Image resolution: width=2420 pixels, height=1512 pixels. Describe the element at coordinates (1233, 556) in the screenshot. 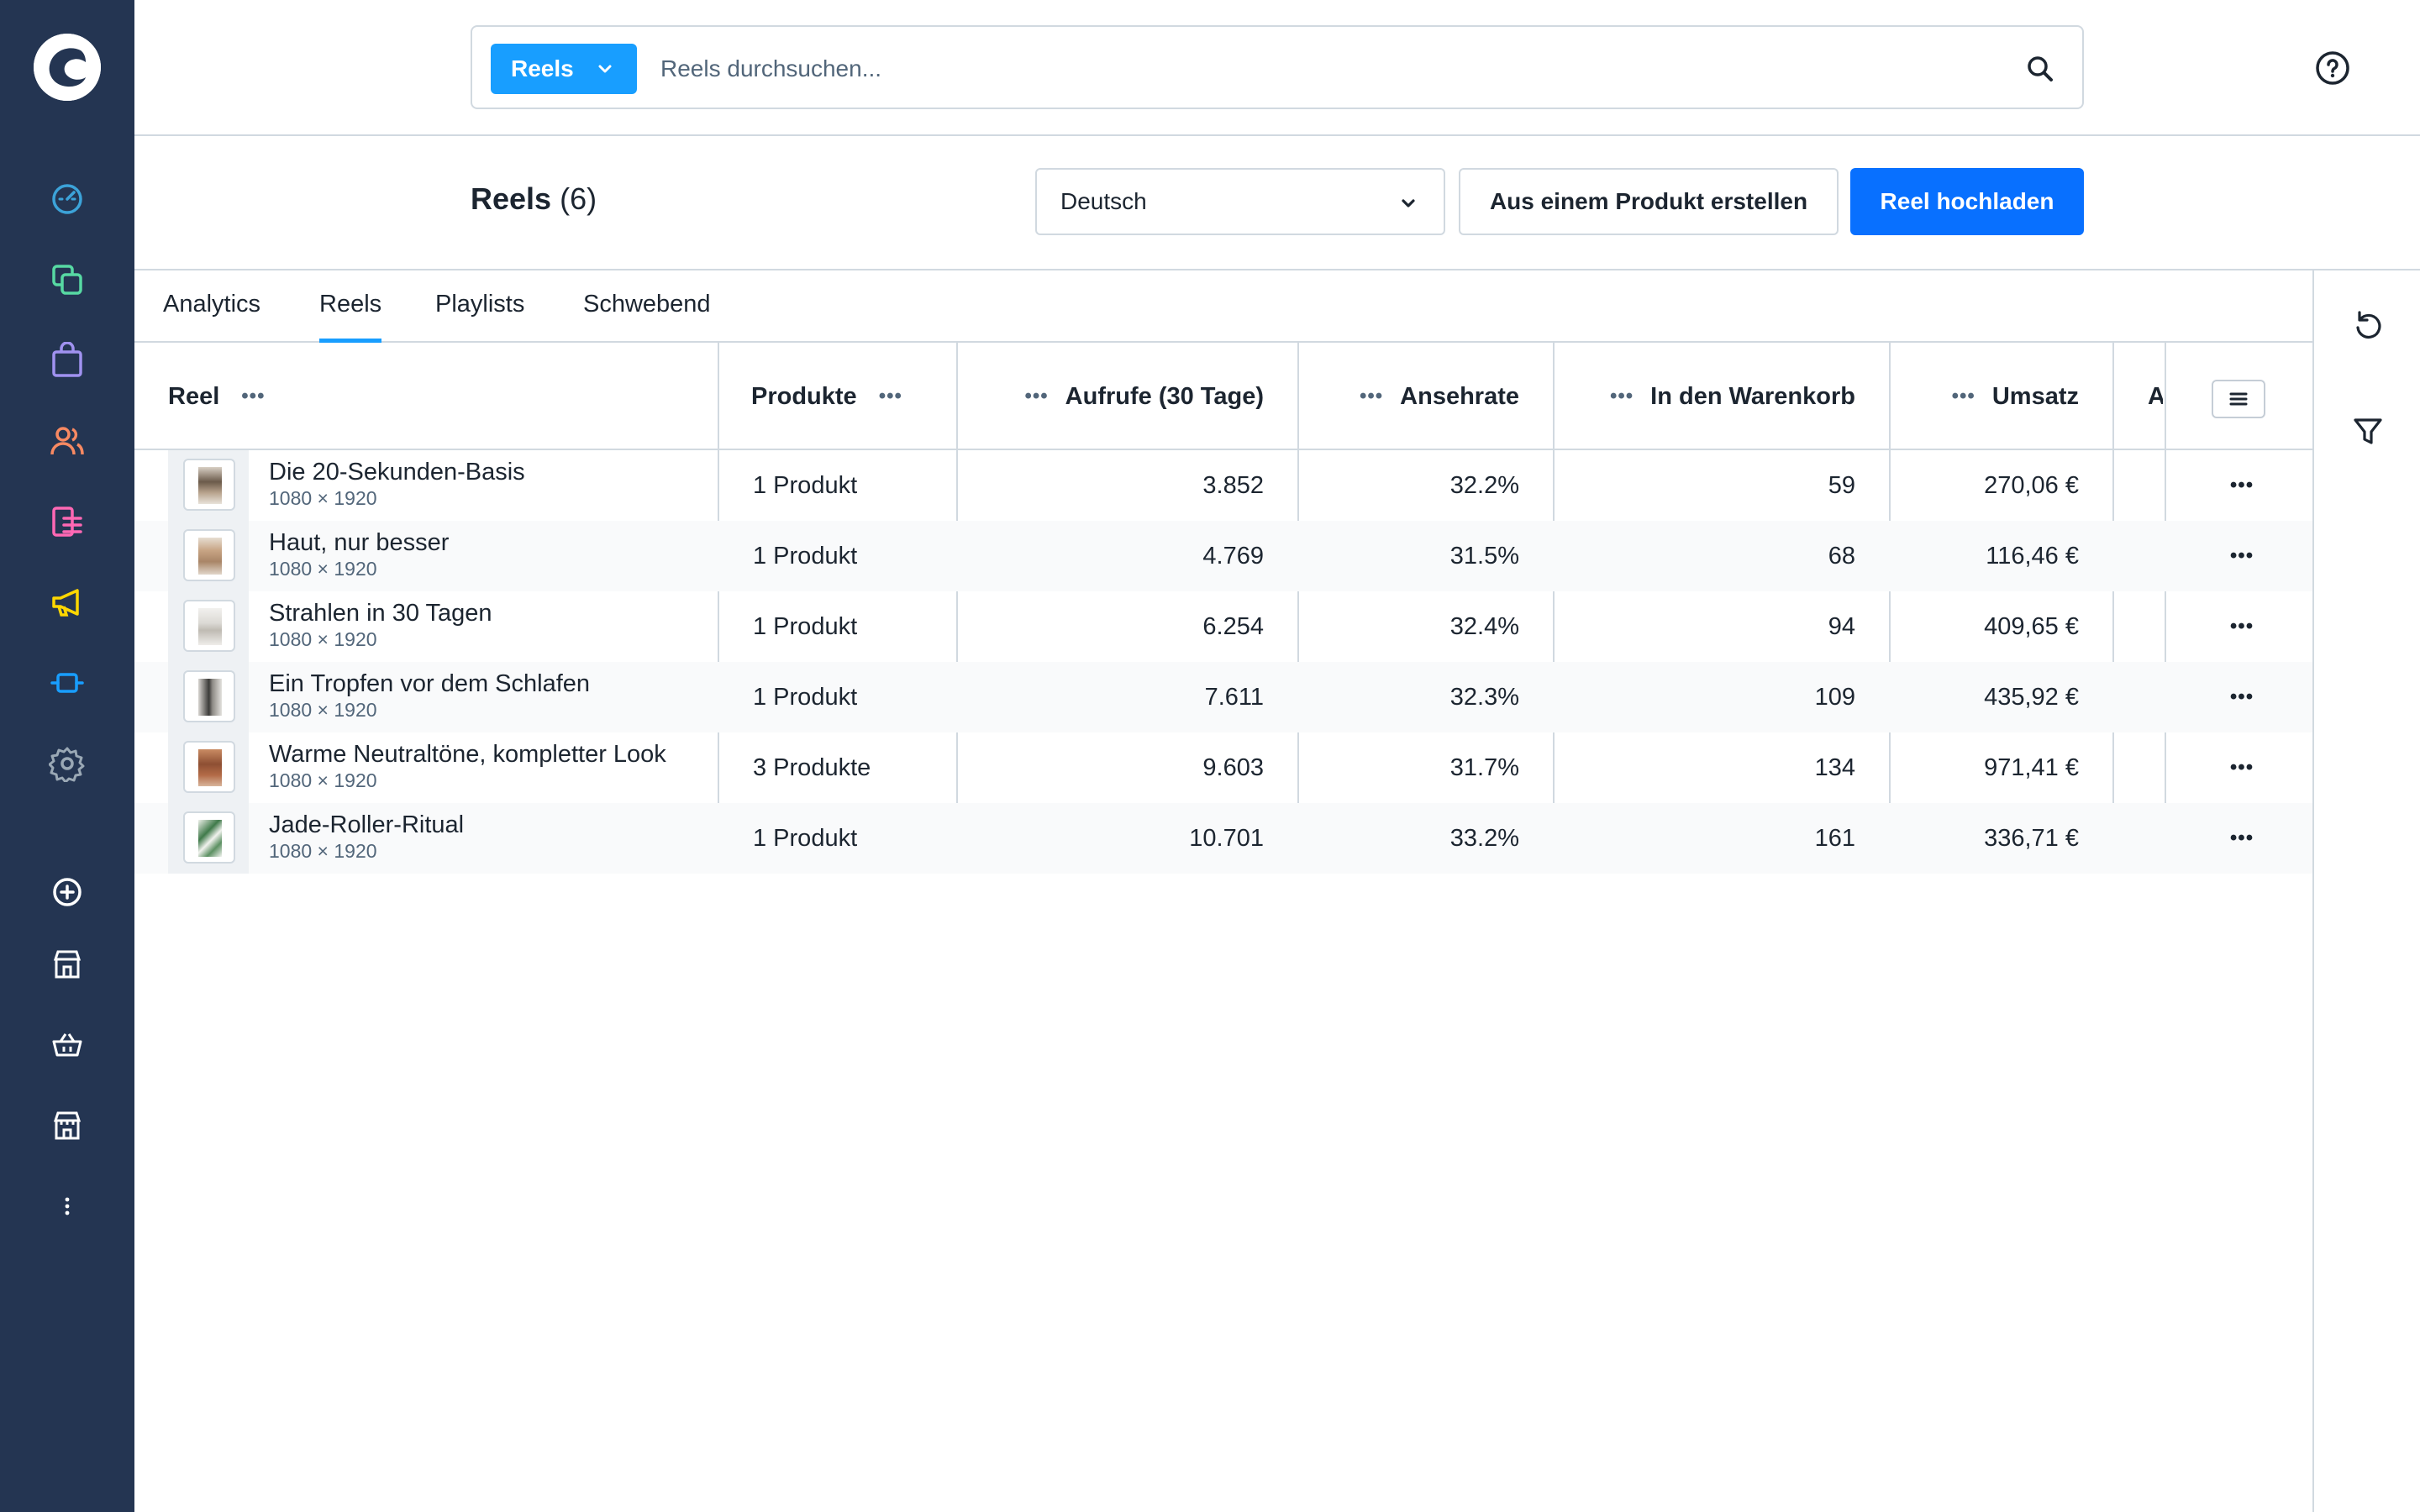

I see `views-cell: 4.769` at that location.